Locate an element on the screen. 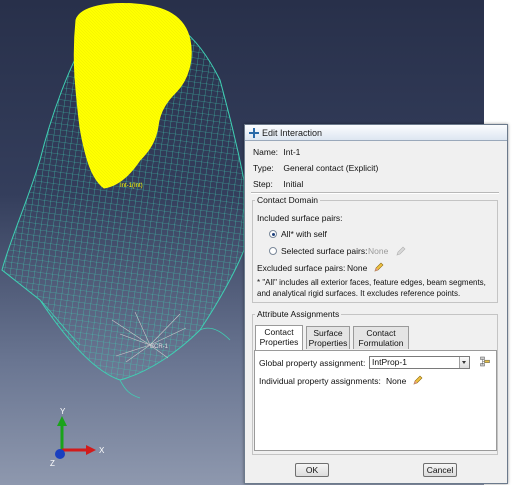 This screenshot has height=485, width=512. cancel-button: Cancel is located at coordinates (440, 470).